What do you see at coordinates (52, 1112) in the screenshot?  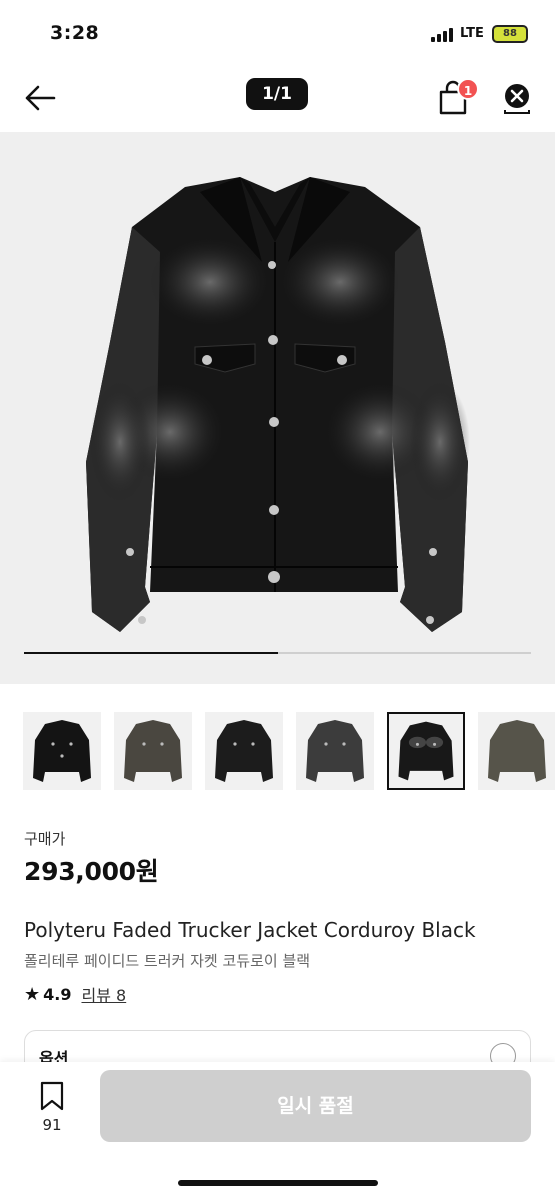 I see `bookmark-button: 91` at bounding box center [52, 1112].